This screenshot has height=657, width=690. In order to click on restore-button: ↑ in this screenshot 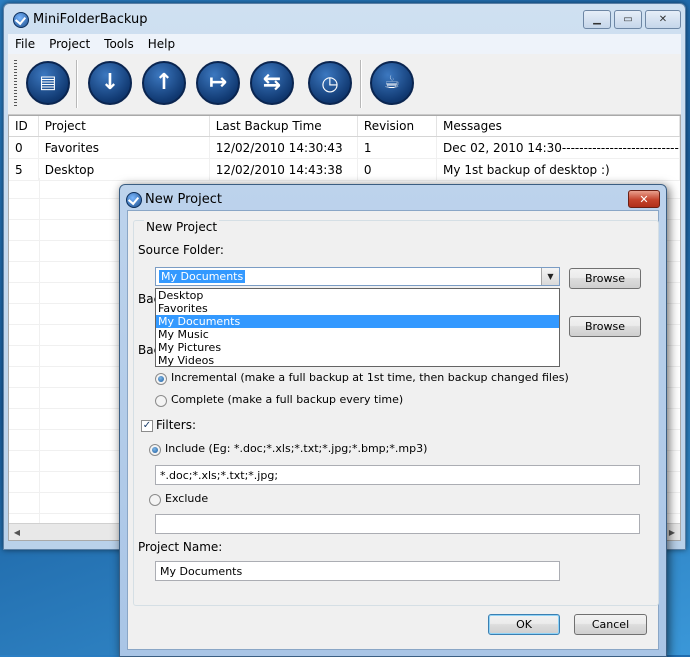, I will do `click(164, 83)`.